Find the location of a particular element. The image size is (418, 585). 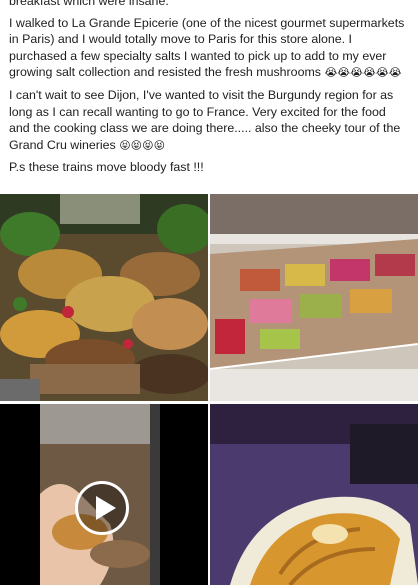

tongue-out-emoji-icon: 😝😝😝😝 is located at coordinates (142, 145).